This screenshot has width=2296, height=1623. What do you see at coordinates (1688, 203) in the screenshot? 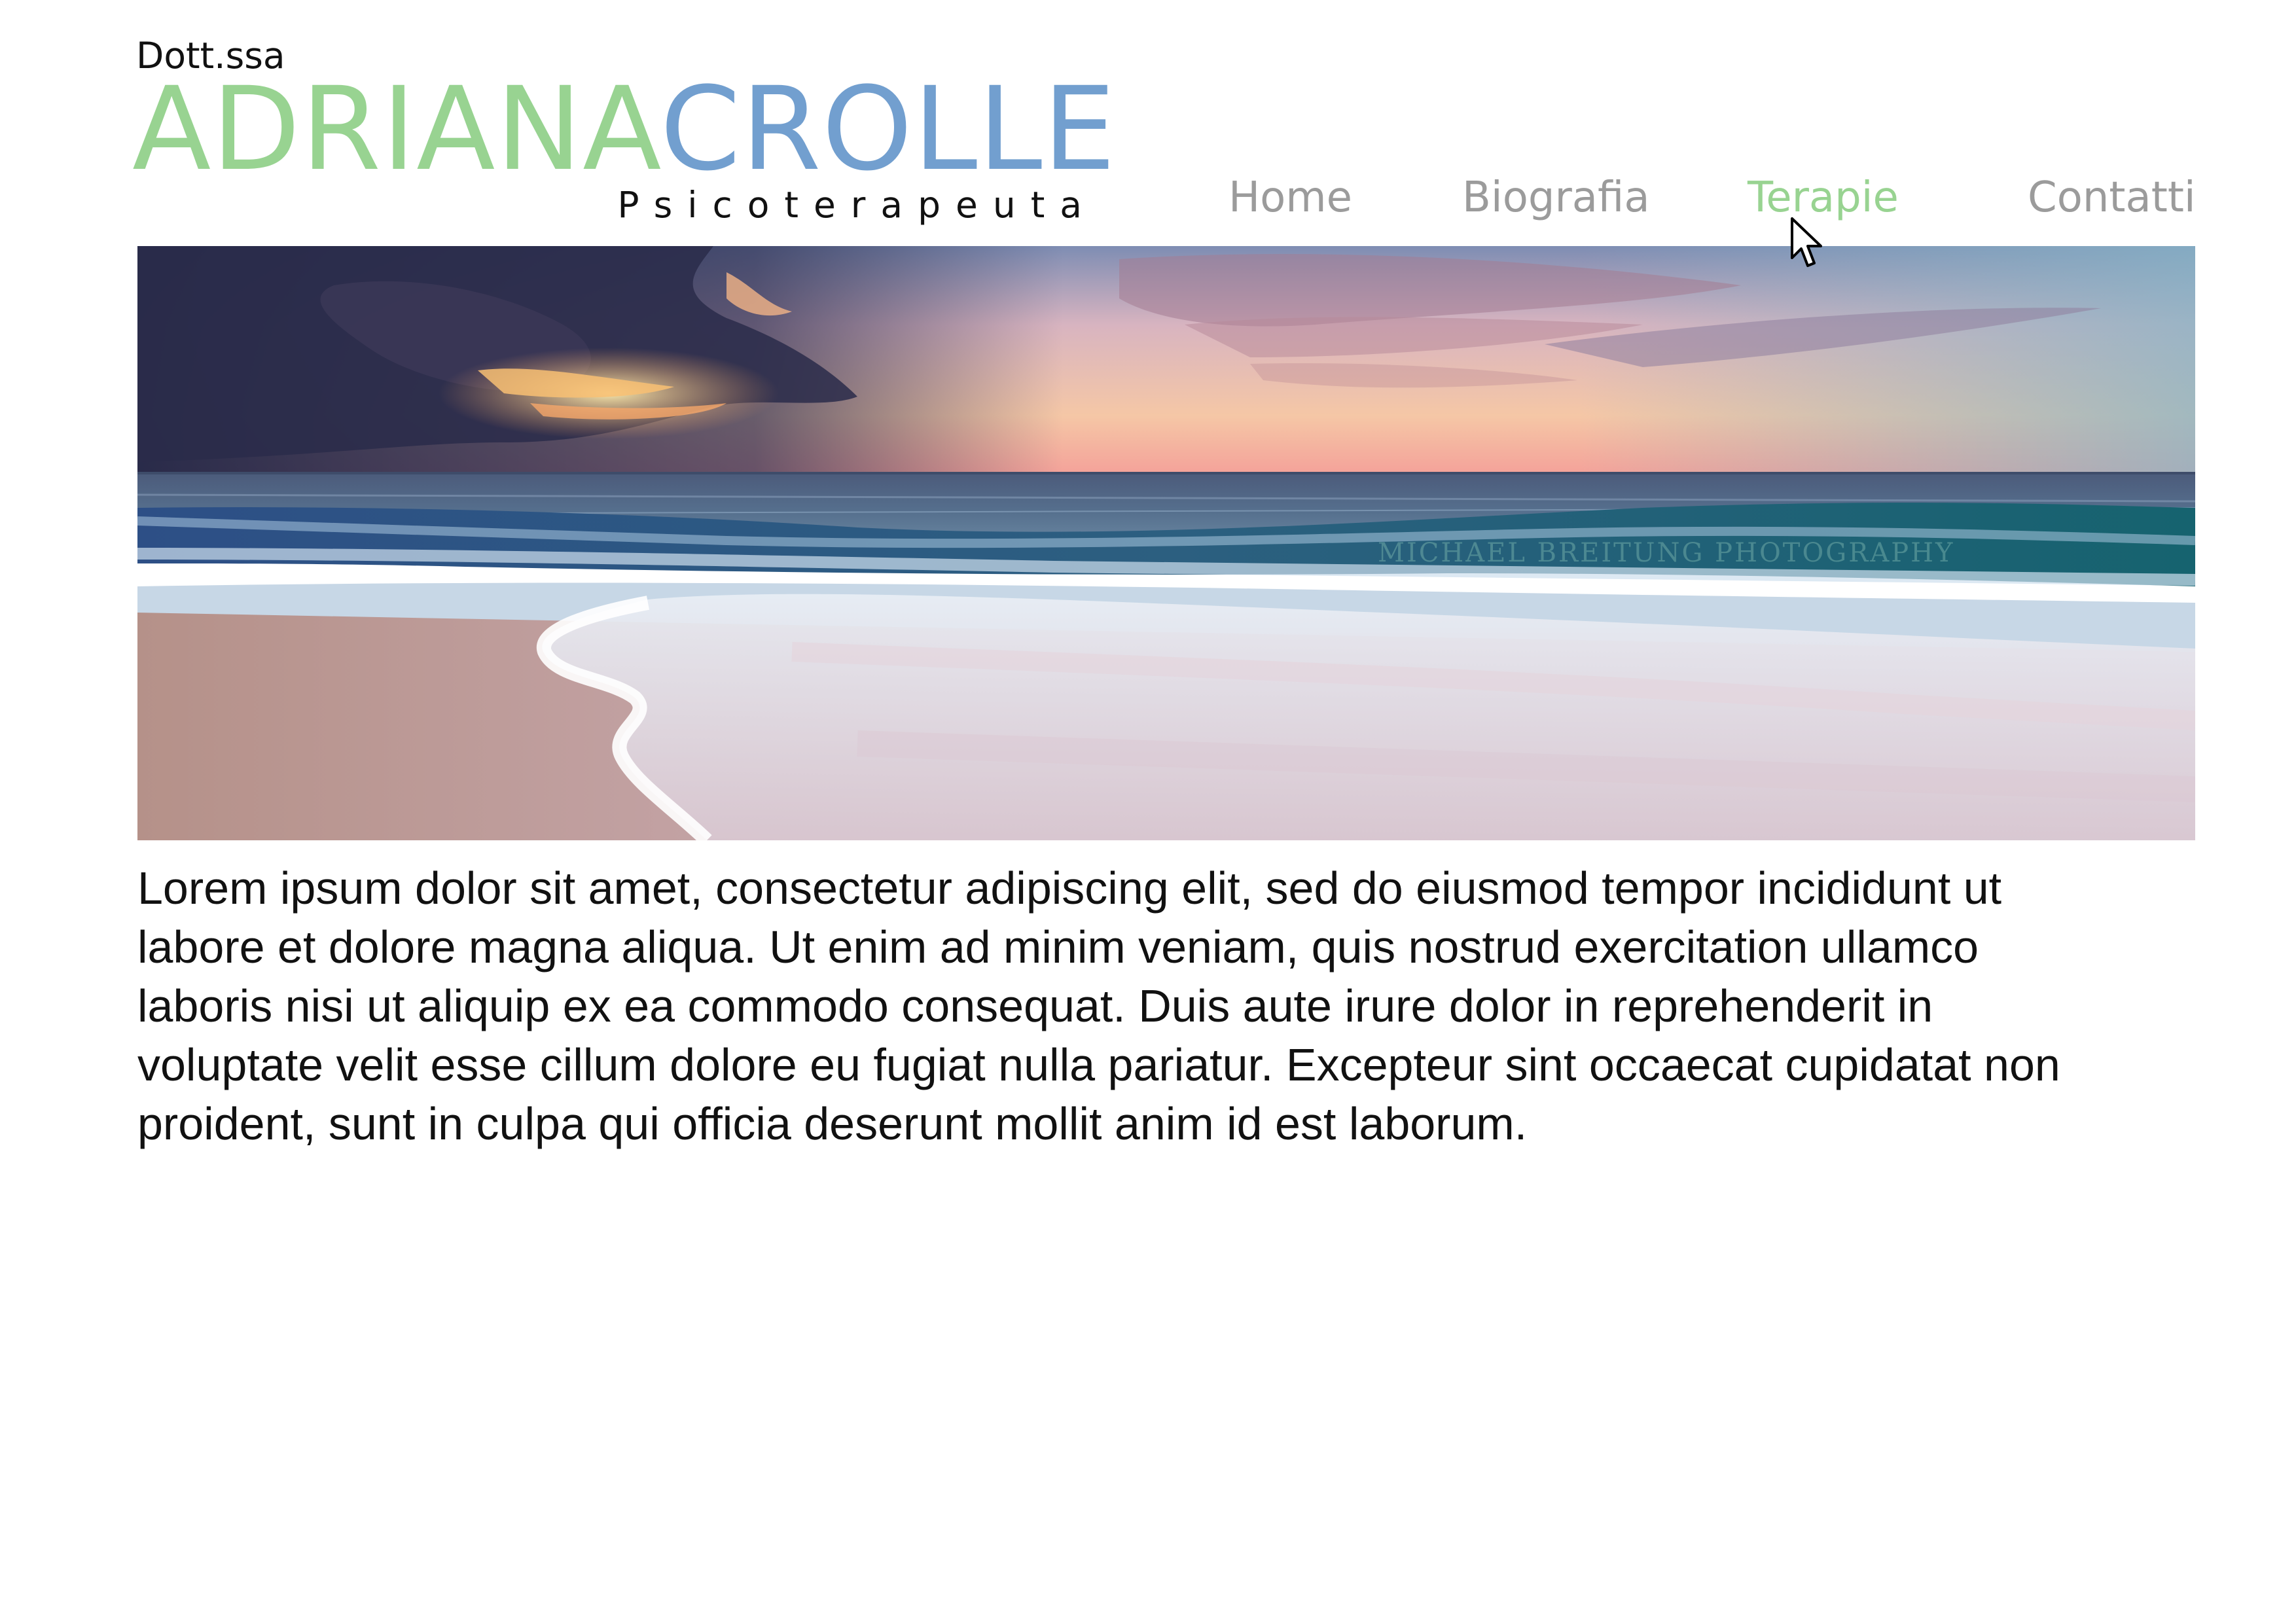
I see `main-nav: Home Biografia Terapie Contatti` at bounding box center [1688, 203].